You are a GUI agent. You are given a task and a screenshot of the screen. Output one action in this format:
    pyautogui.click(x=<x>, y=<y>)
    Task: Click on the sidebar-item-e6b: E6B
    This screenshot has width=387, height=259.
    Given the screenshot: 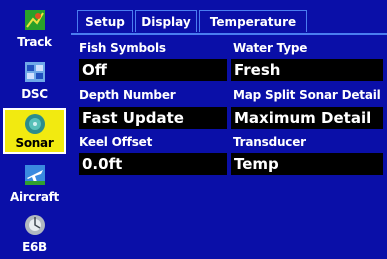 What is the action you would take?
    pyautogui.click(x=34, y=233)
    